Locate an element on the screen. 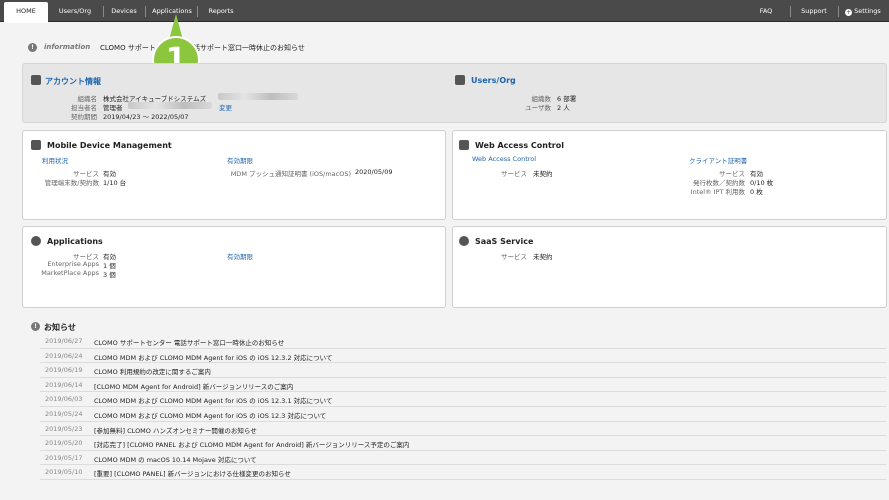 This screenshot has height=500, width=889. news-date: 2019/05/23 is located at coordinates (64, 428).